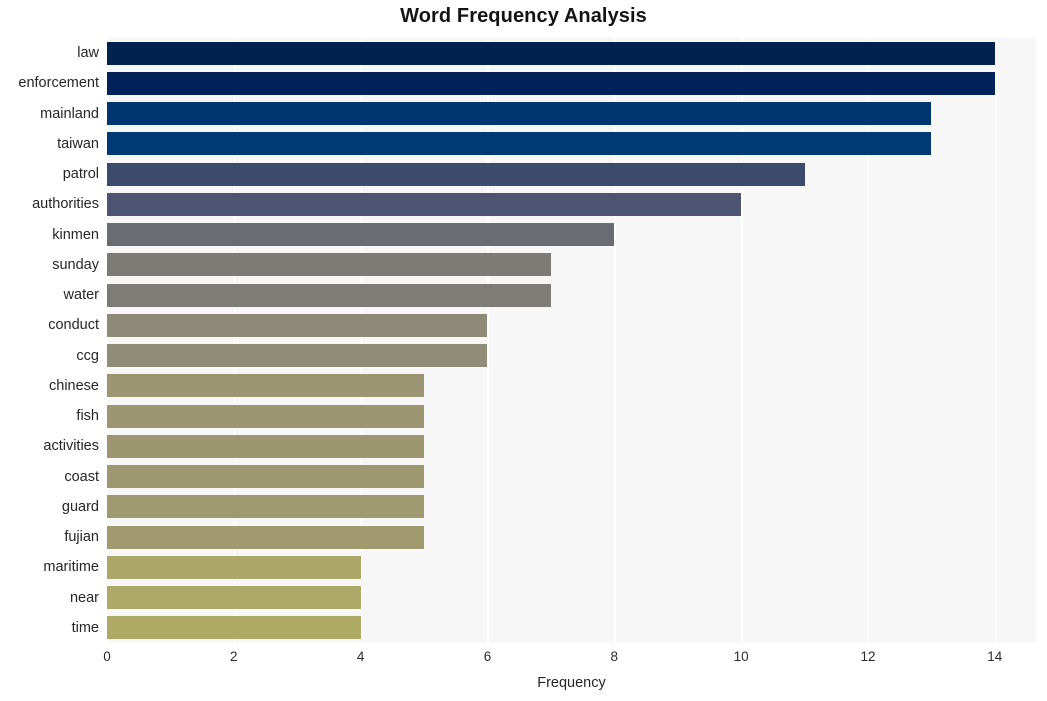 The image size is (1047, 701). Describe the element at coordinates (234, 567) in the screenshot. I see `bar-maritime` at that location.